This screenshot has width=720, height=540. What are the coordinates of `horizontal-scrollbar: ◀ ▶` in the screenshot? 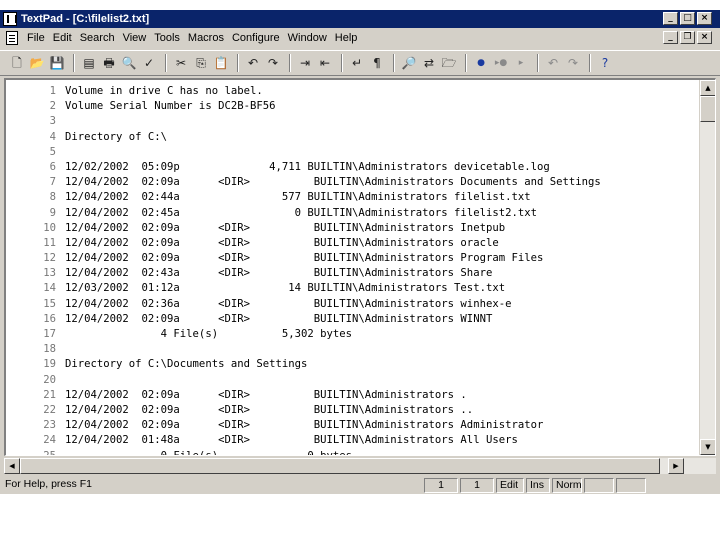 It's located at (360, 466).